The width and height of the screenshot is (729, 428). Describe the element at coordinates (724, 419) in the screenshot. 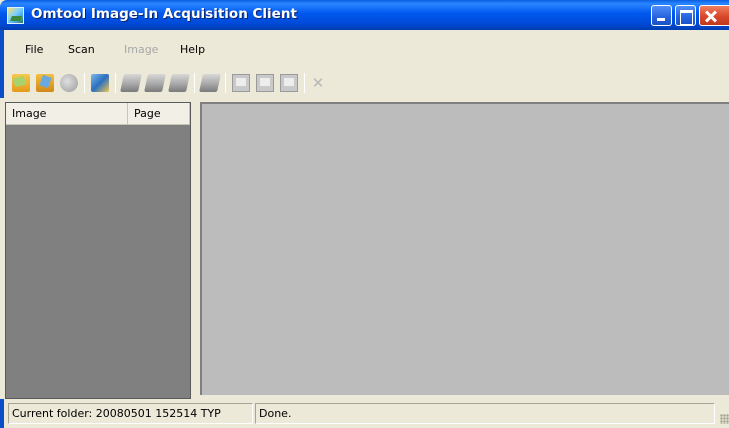

I see `resize-grip-icon` at that location.